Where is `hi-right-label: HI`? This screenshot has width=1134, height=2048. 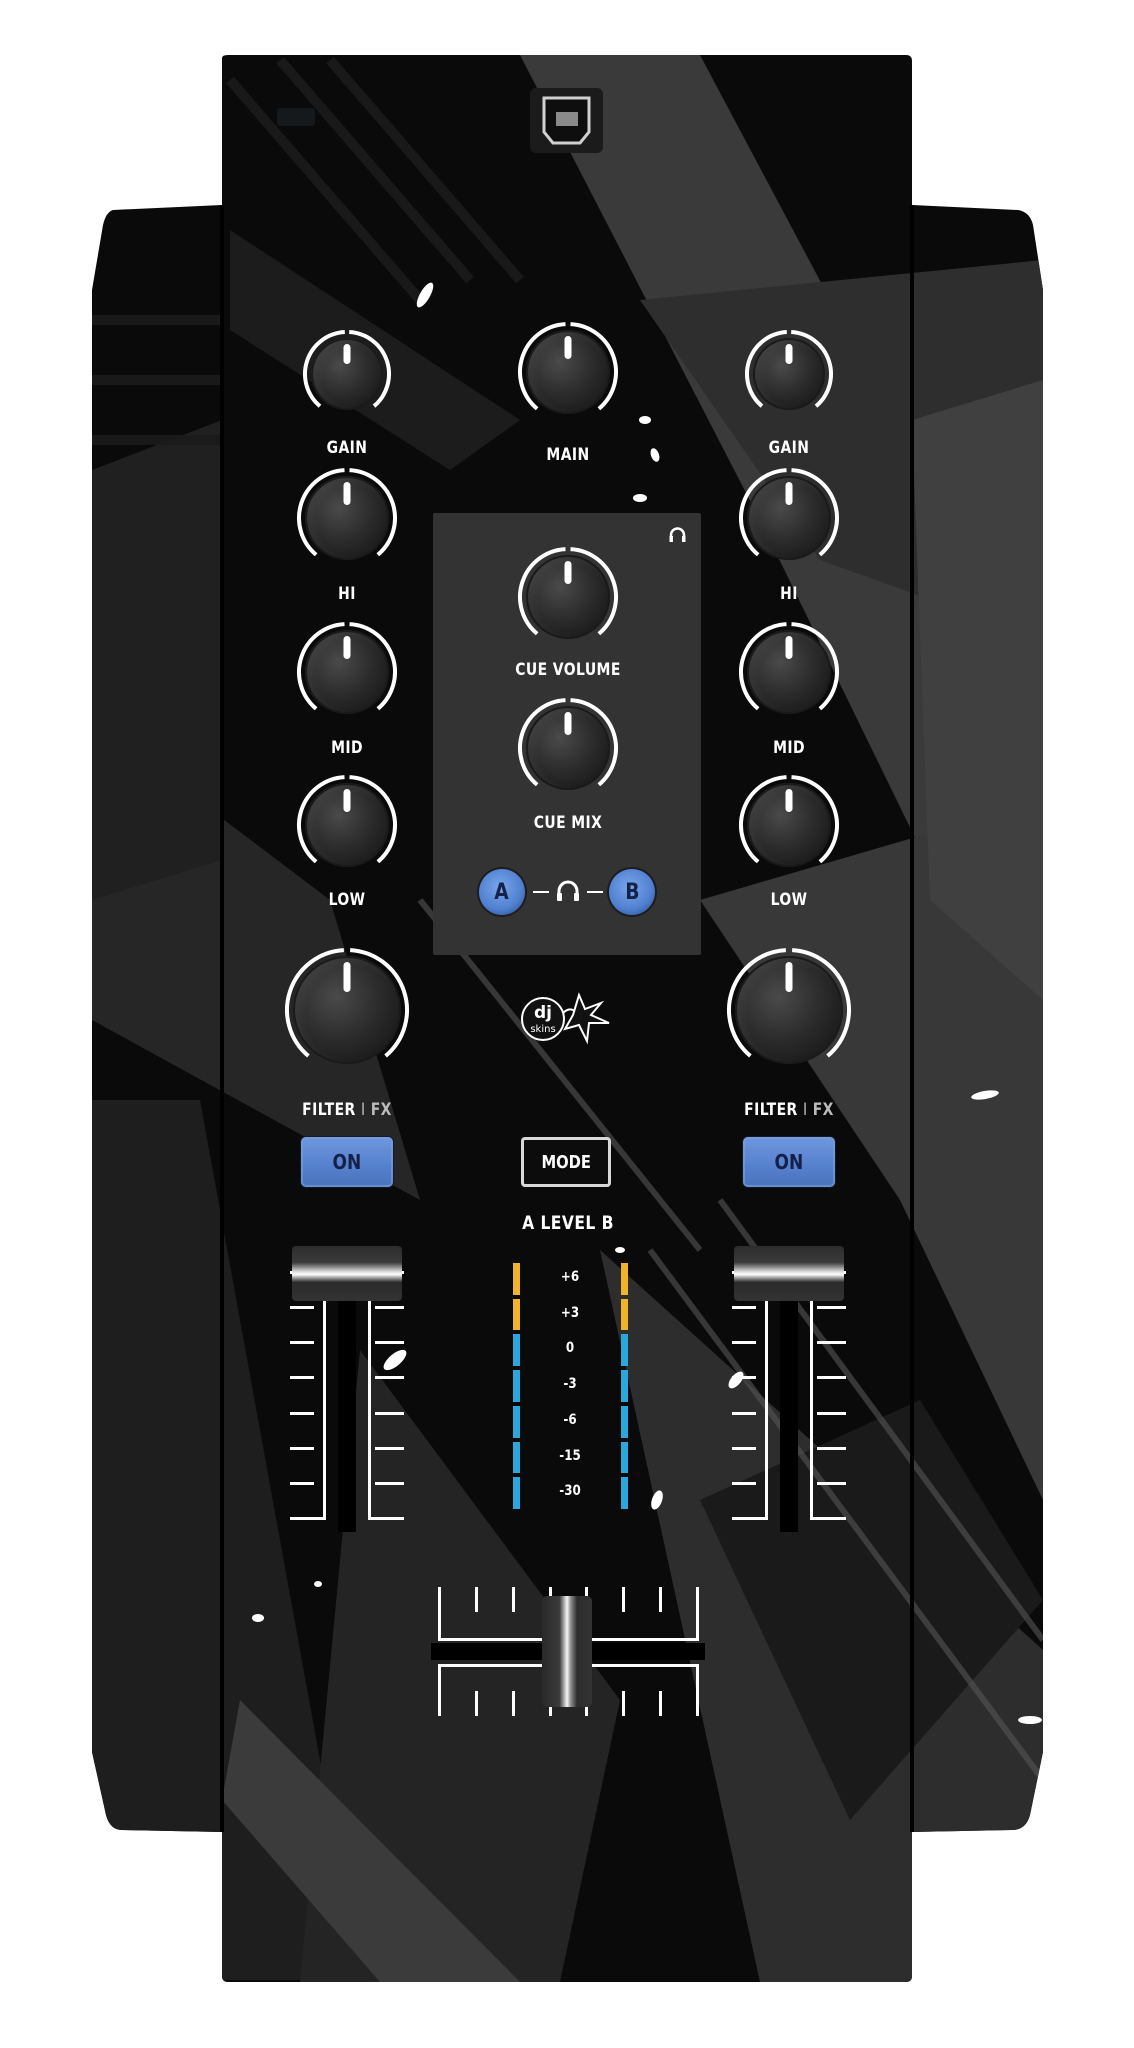
hi-right-label: HI is located at coordinates (789, 594).